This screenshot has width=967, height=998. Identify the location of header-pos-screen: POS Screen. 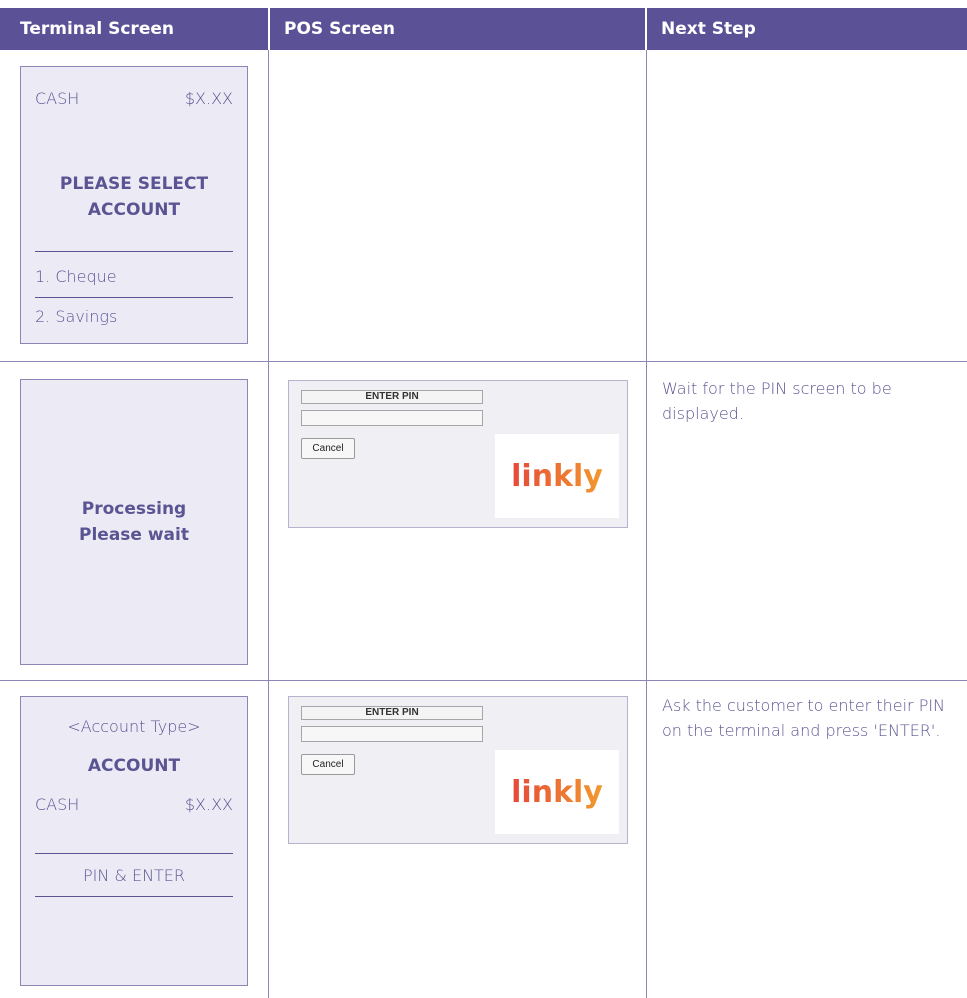
(457, 29).